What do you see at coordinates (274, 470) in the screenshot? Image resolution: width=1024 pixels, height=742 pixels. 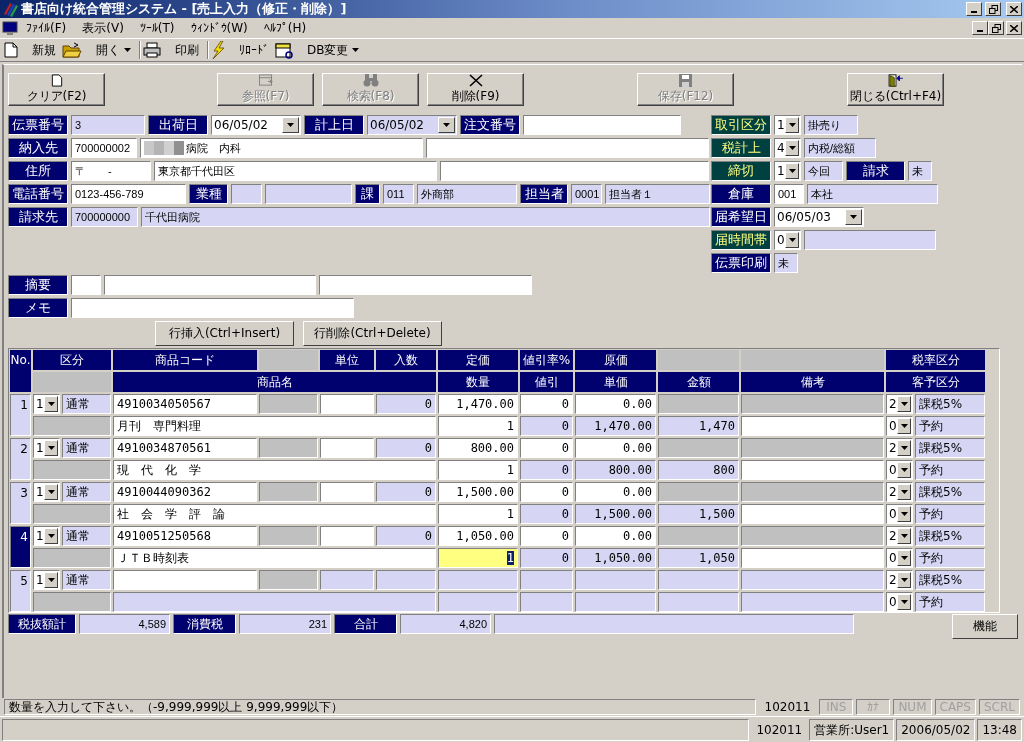 I see `table-cell: 現 代 化 学` at bounding box center [274, 470].